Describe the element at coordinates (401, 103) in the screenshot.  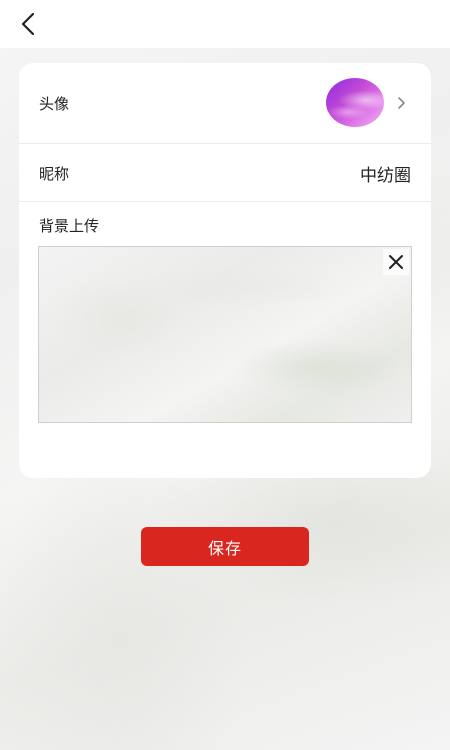
I see `chevron-right-icon` at that location.